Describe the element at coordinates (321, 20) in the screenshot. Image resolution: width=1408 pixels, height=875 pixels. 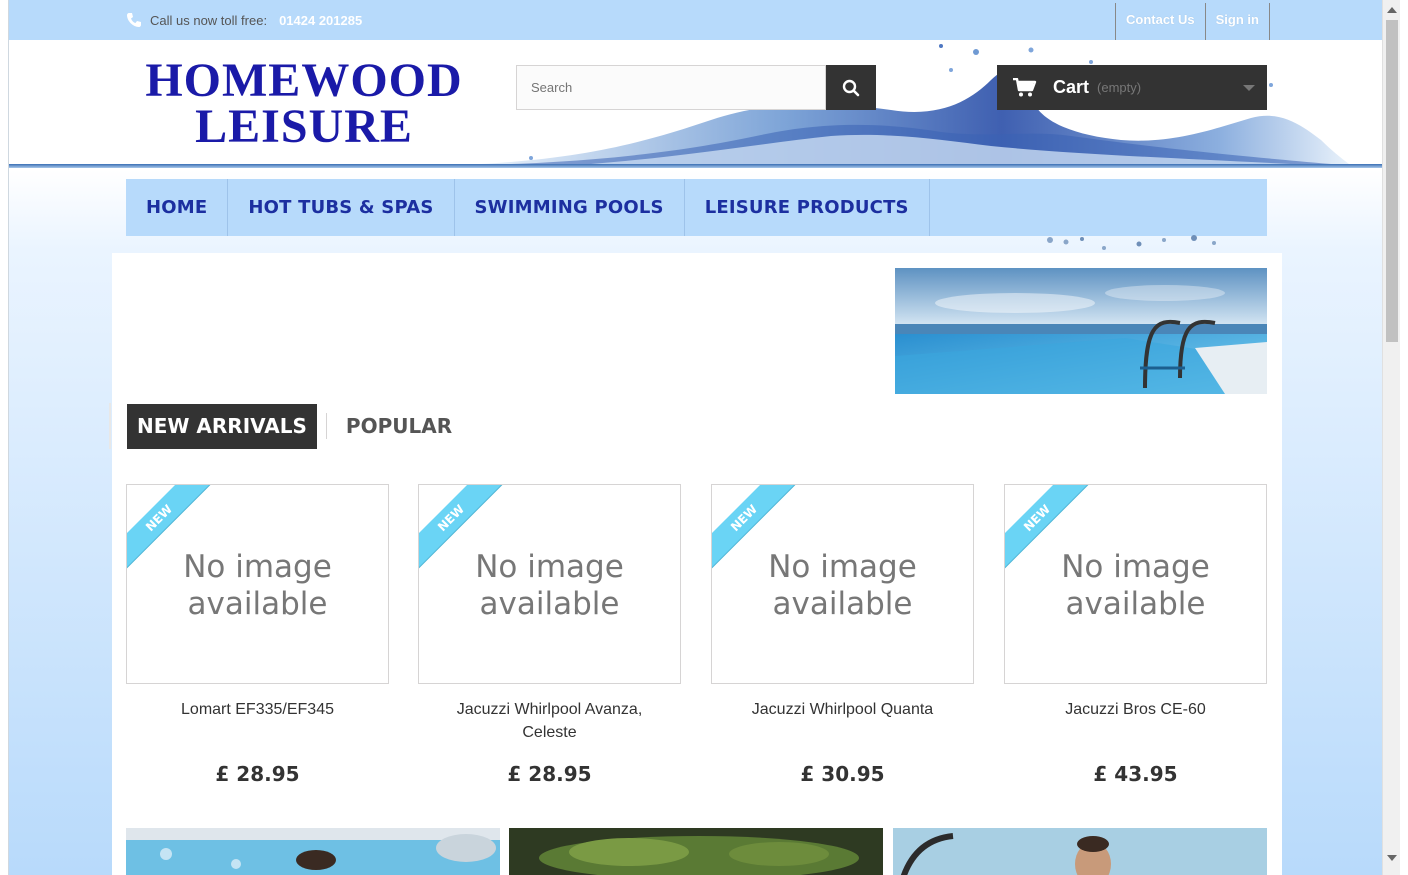
I see `phone-number: 01424 201285` at that location.